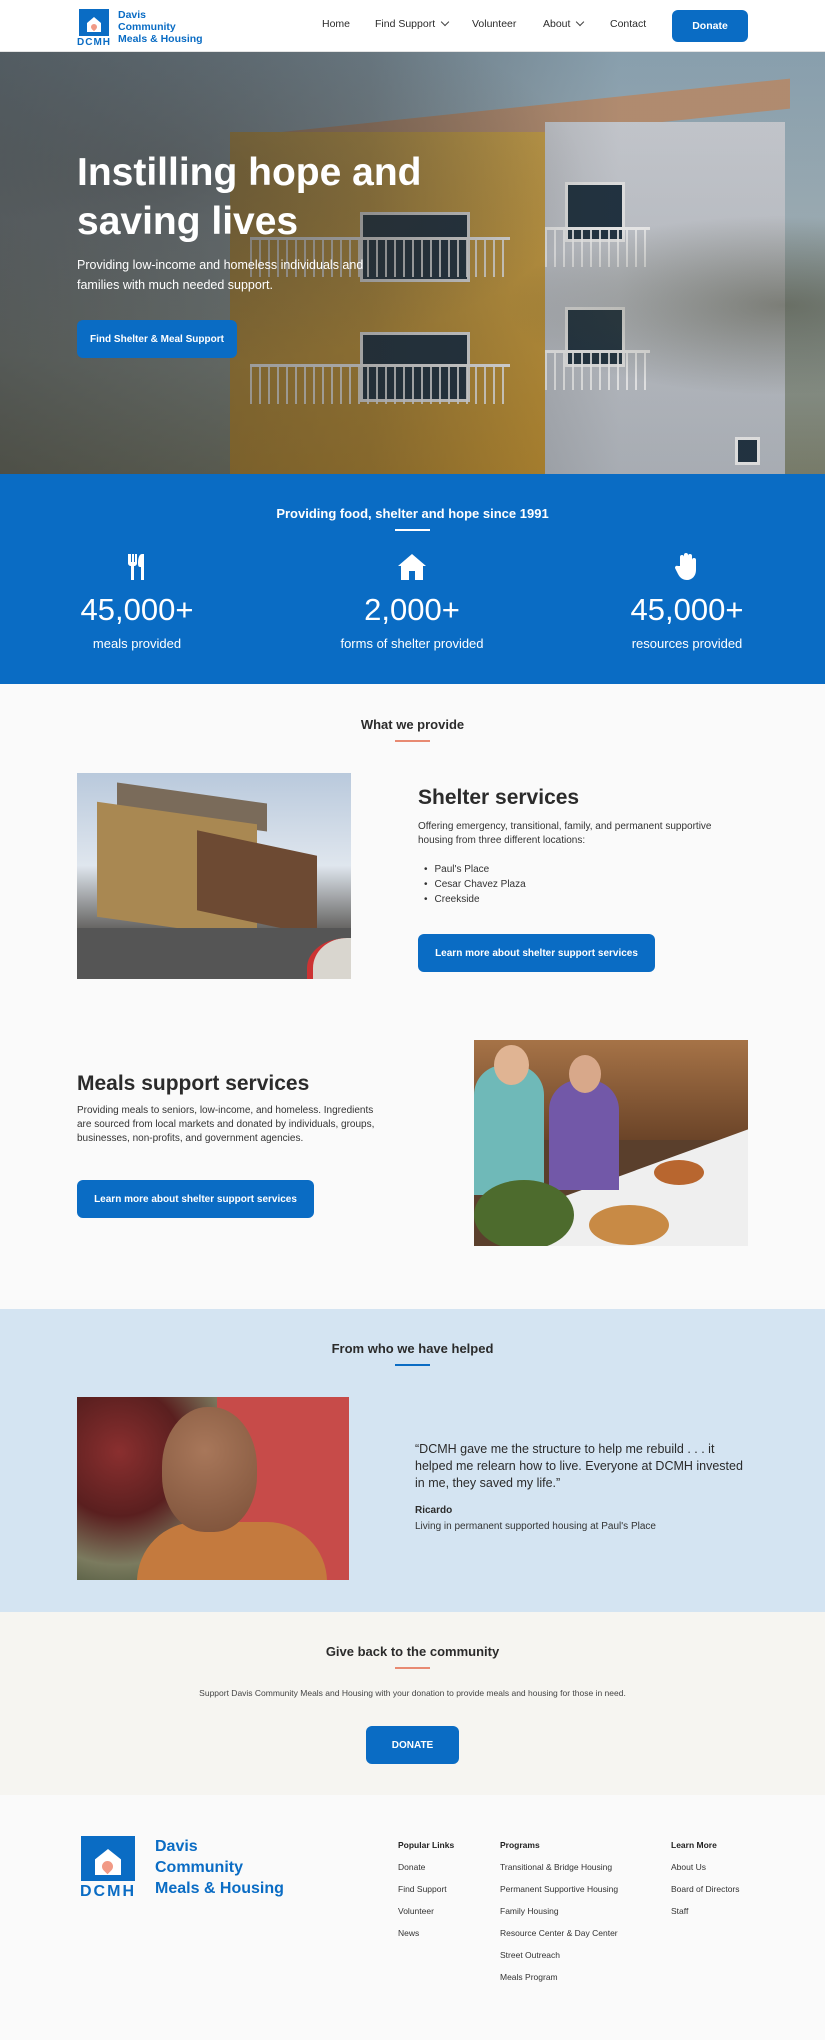 Image resolution: width=825 pixels, height=2040 pixels. I want to click on stat-shelter: 2,000+ forms of shelter provided, so click(412, 601).